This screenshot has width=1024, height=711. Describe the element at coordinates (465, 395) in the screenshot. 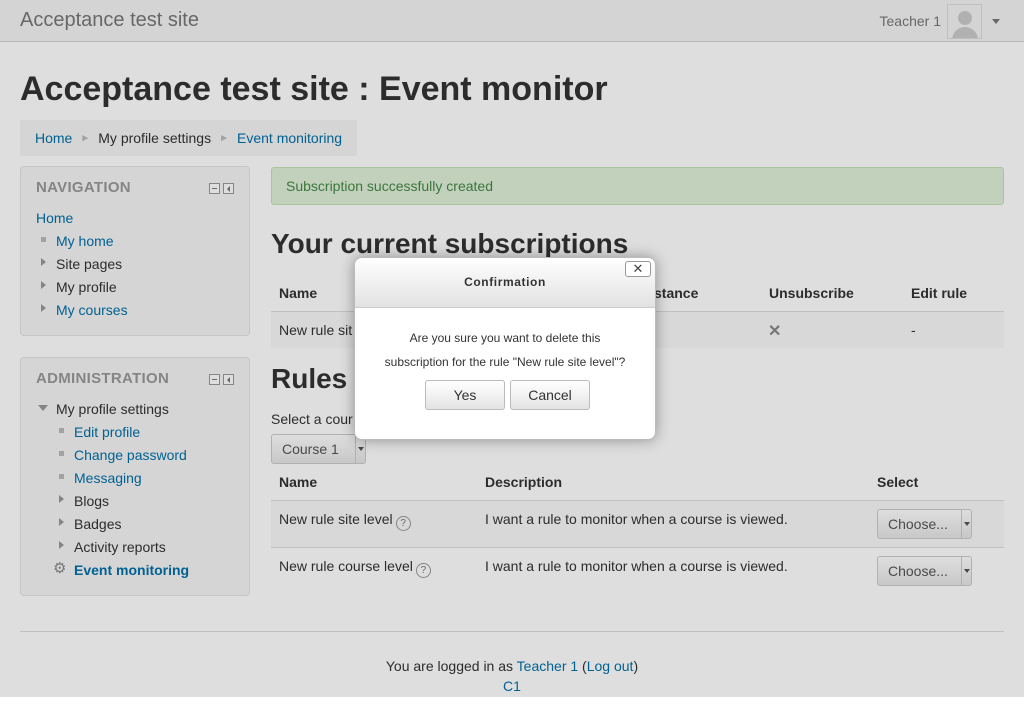

I see `yes-button: Yes` at that location.